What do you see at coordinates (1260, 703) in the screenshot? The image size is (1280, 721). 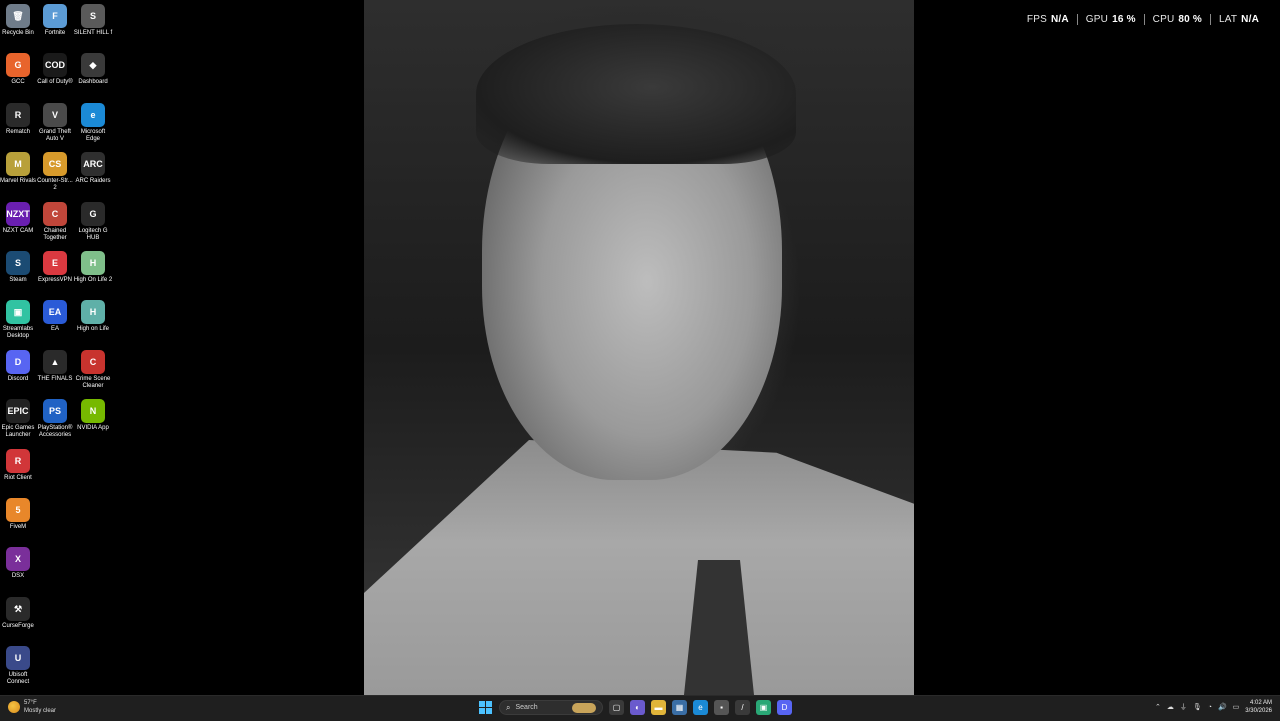 I see `clock-time: 4:02 AM` at bounding box center [1260, 703].